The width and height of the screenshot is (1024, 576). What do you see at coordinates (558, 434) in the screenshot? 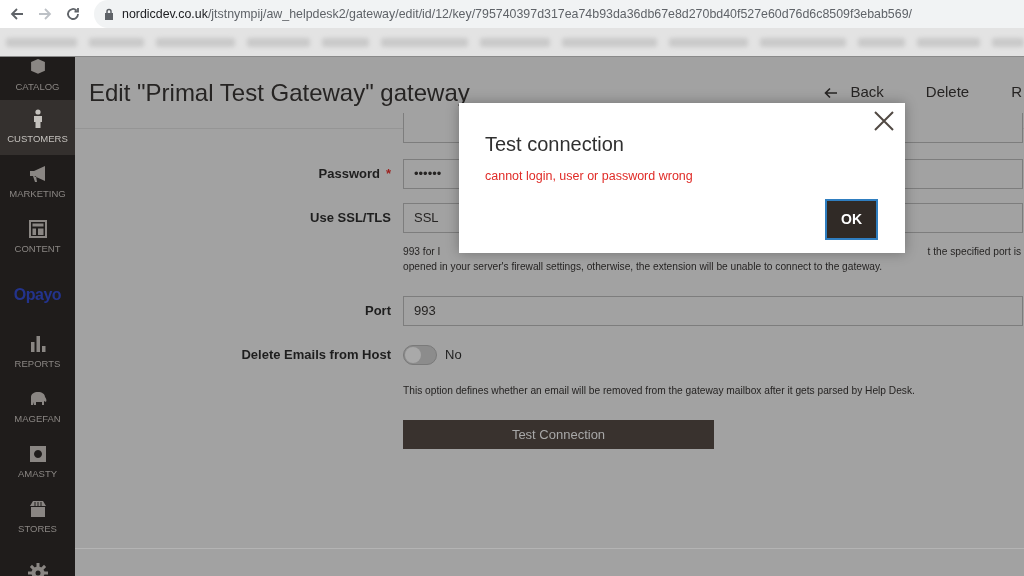
I see `test-connection-button: Test Connection` at bounding box center [558, 434].